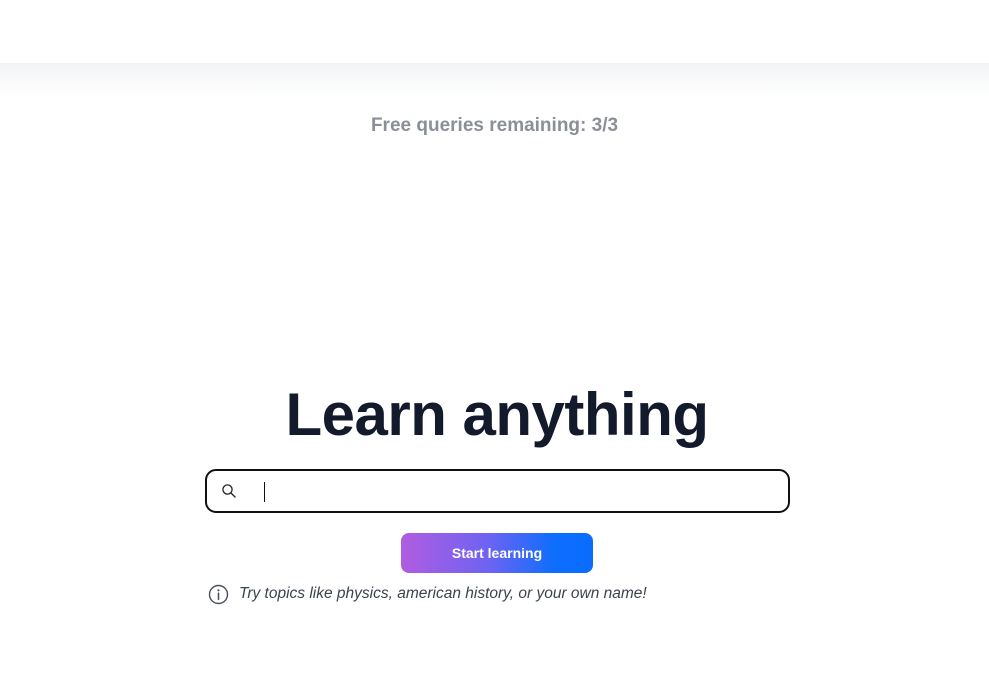  What do you see at coordinates (519, 491) in the screenshot?
I see `search-input` at bounding box center [519, 491].